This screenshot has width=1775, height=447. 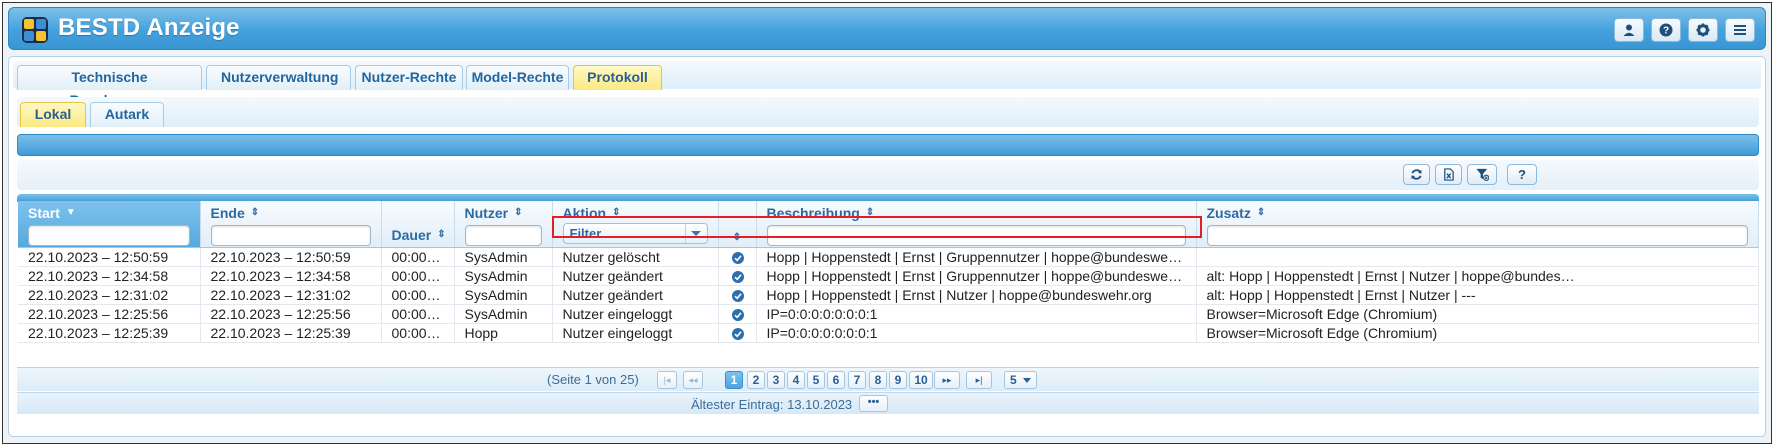 What do you see at coordinates (503, 235) in the screenshot?
I see `nutzer-filter-input` at bounding box center [503, 235].